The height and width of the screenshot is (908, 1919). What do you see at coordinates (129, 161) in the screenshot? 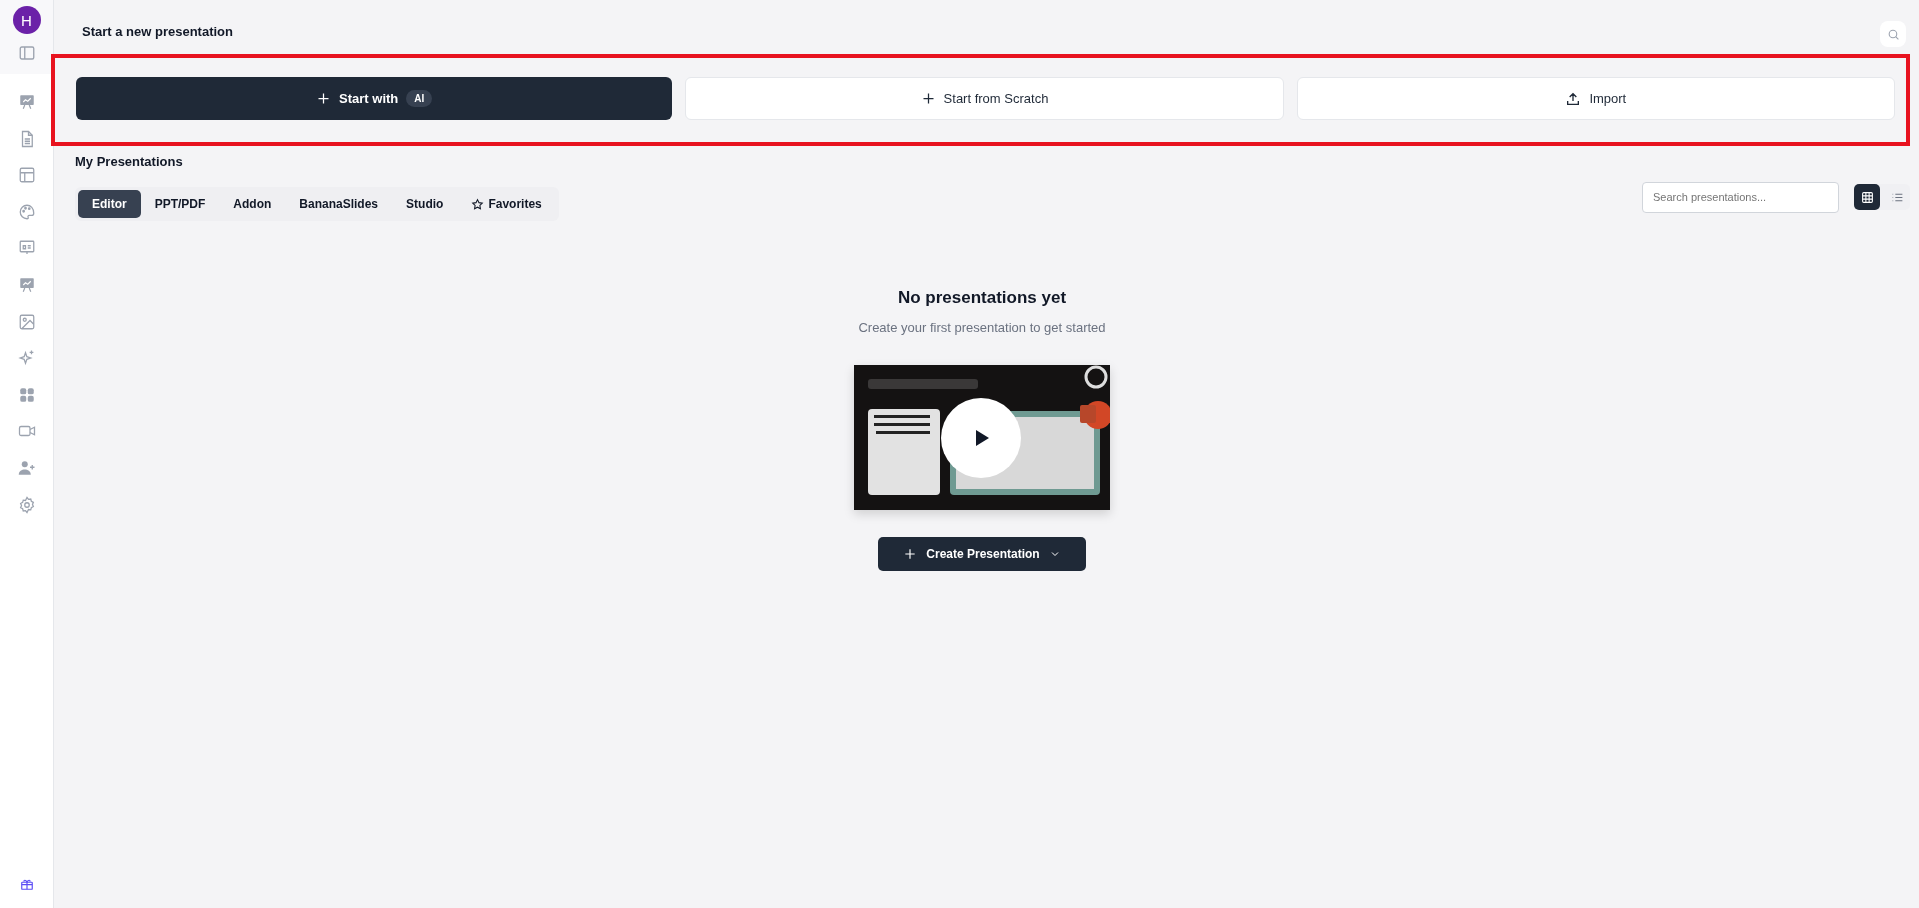
I see `section-title: My Presentations` at bounding box center [129, 161].